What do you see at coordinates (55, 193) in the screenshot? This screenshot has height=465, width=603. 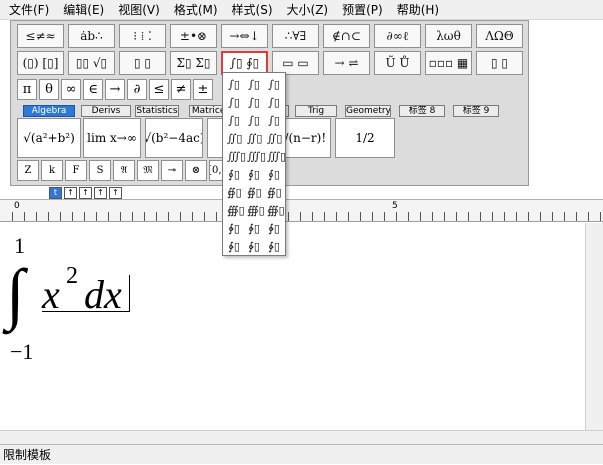 I see `size-button: t` at bounding box center [55, 193].